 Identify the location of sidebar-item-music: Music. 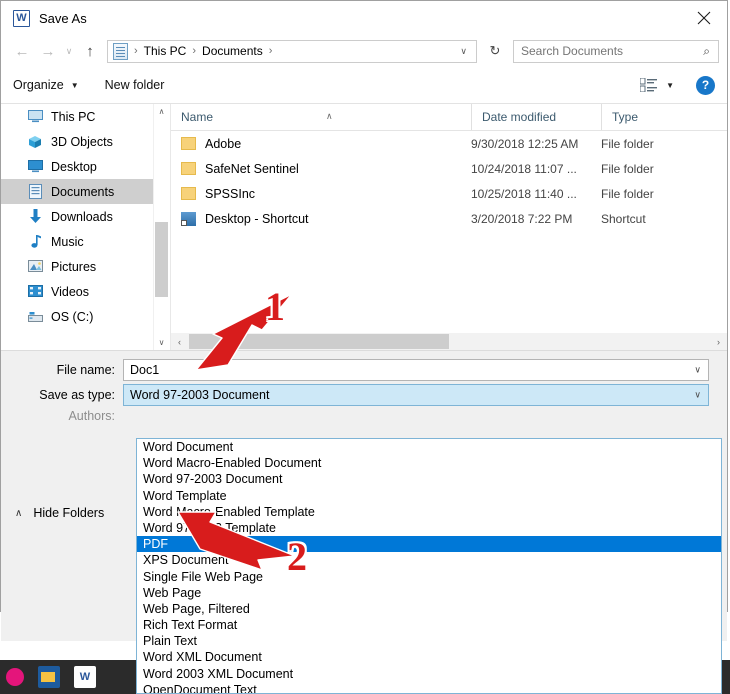
(85, 241).